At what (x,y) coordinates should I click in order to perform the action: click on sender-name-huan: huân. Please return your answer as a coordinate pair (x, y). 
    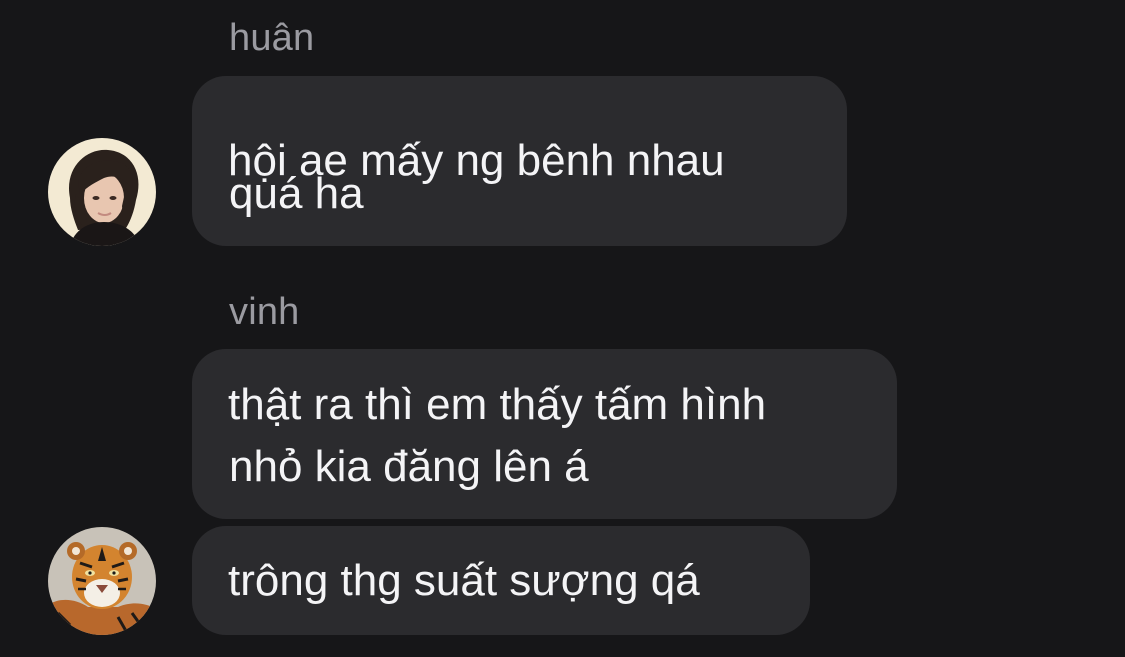
    Looking at the image, I should click on (272, 38).